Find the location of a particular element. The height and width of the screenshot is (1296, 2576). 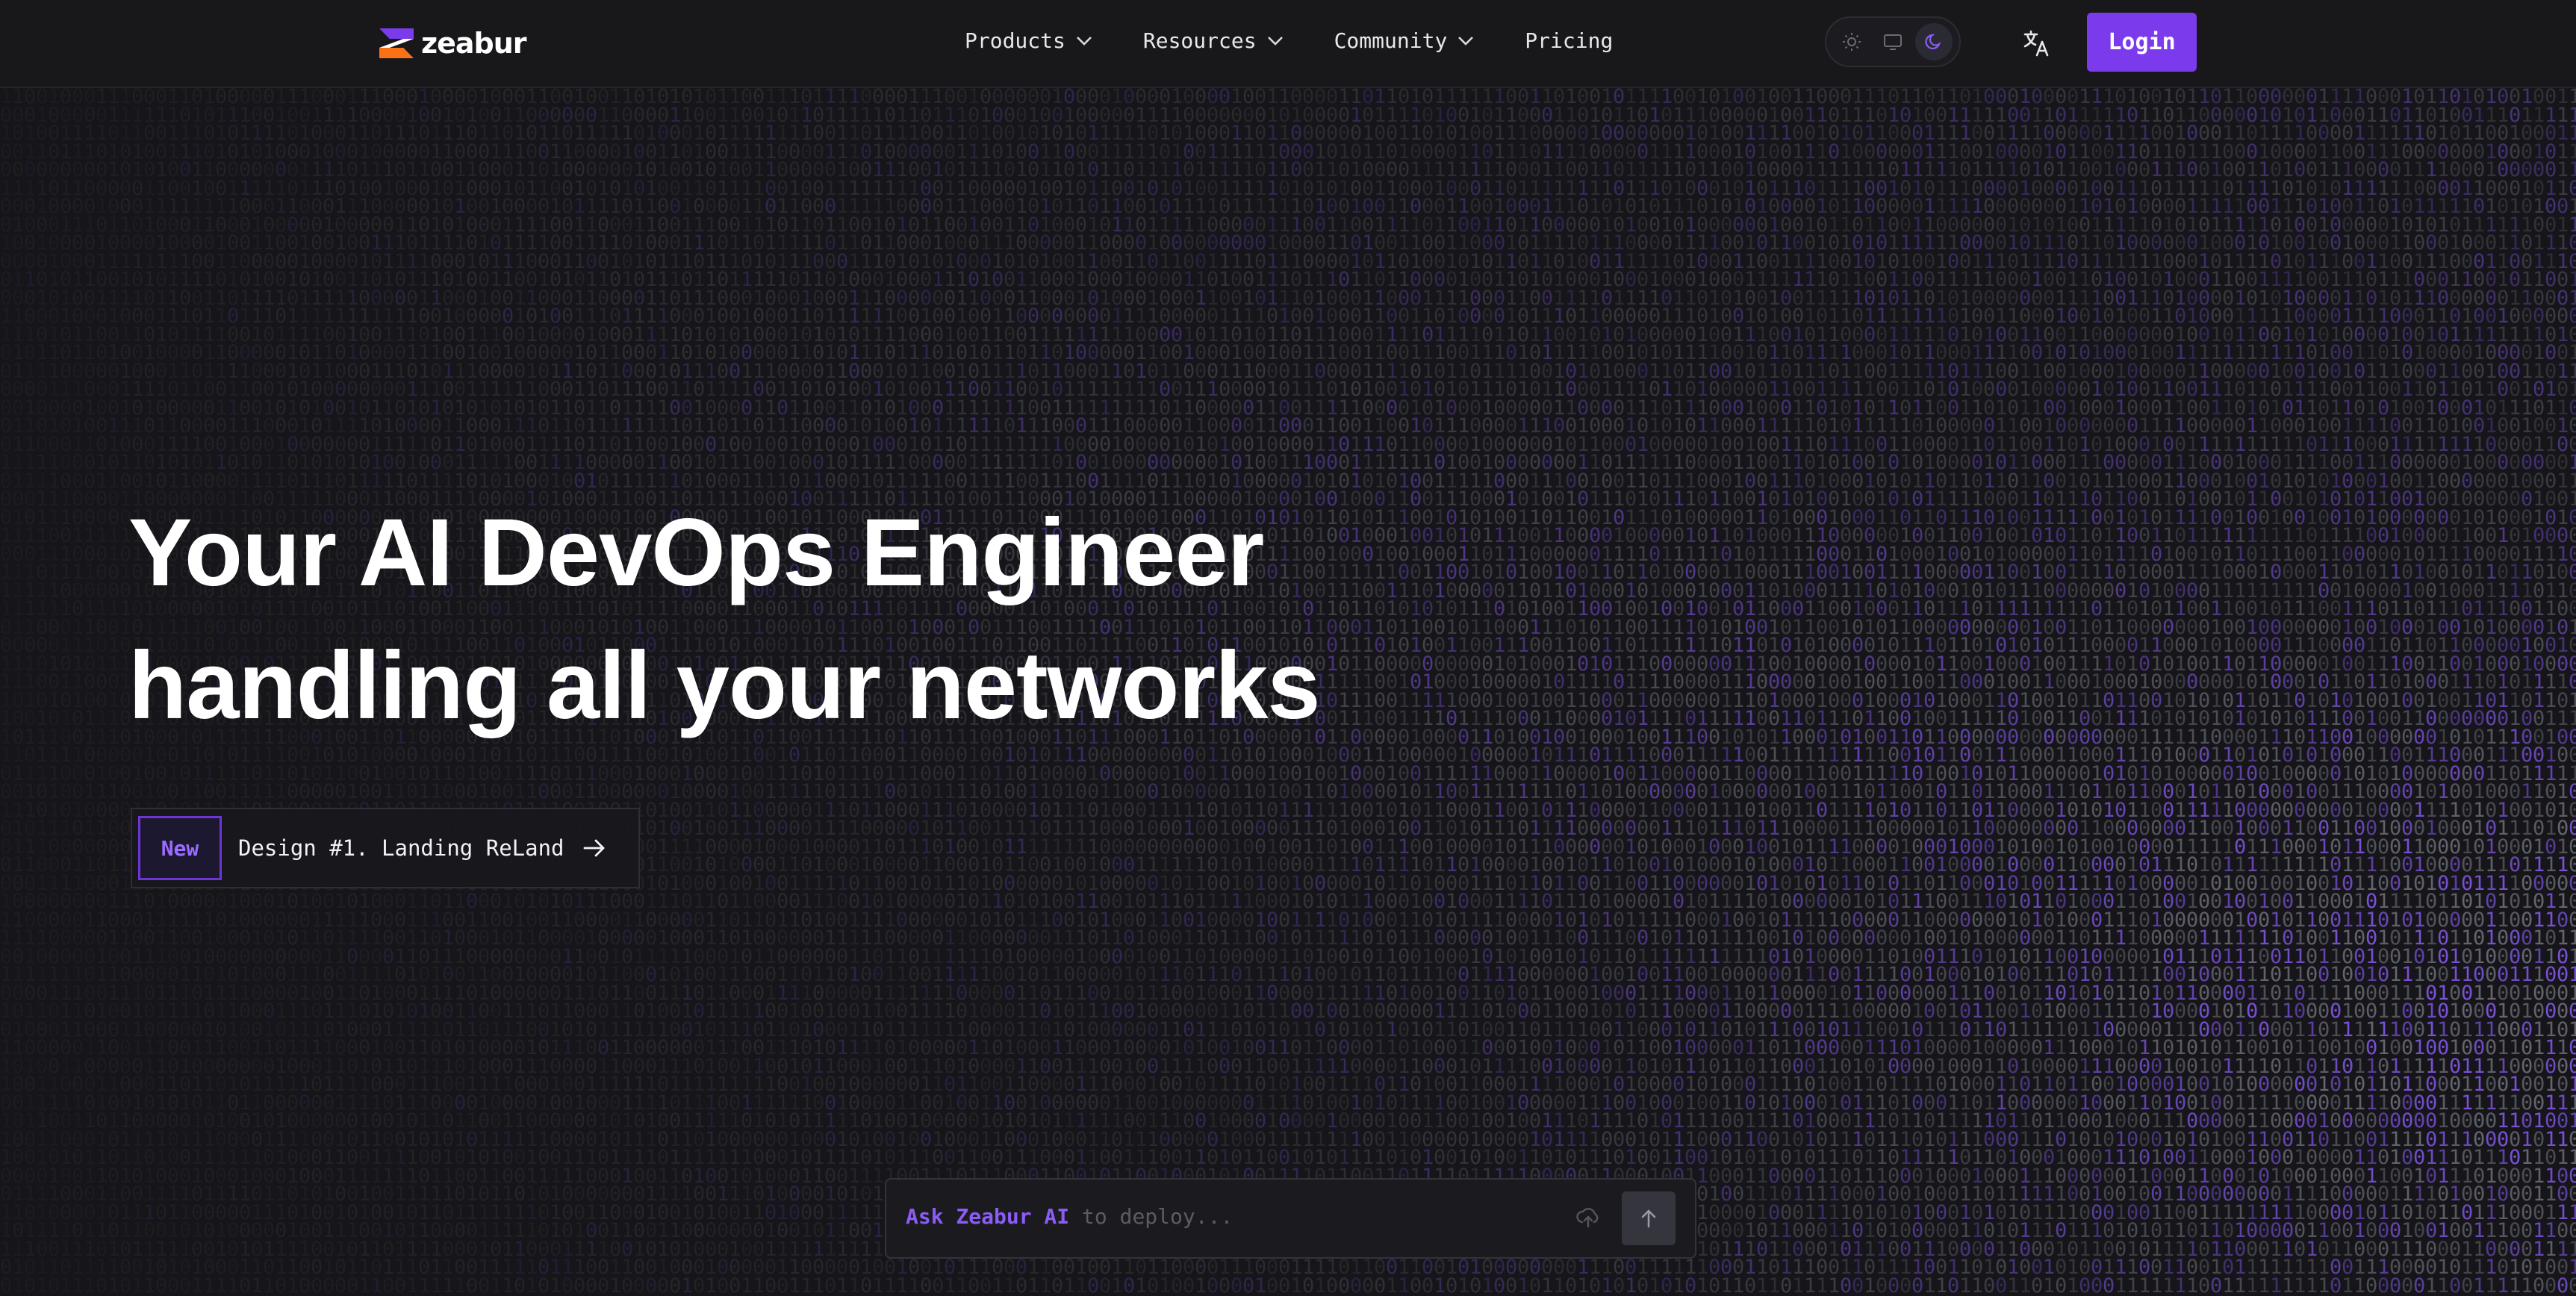

hero-title-line-2: handling all your networks is located at coordinates (724, 685).